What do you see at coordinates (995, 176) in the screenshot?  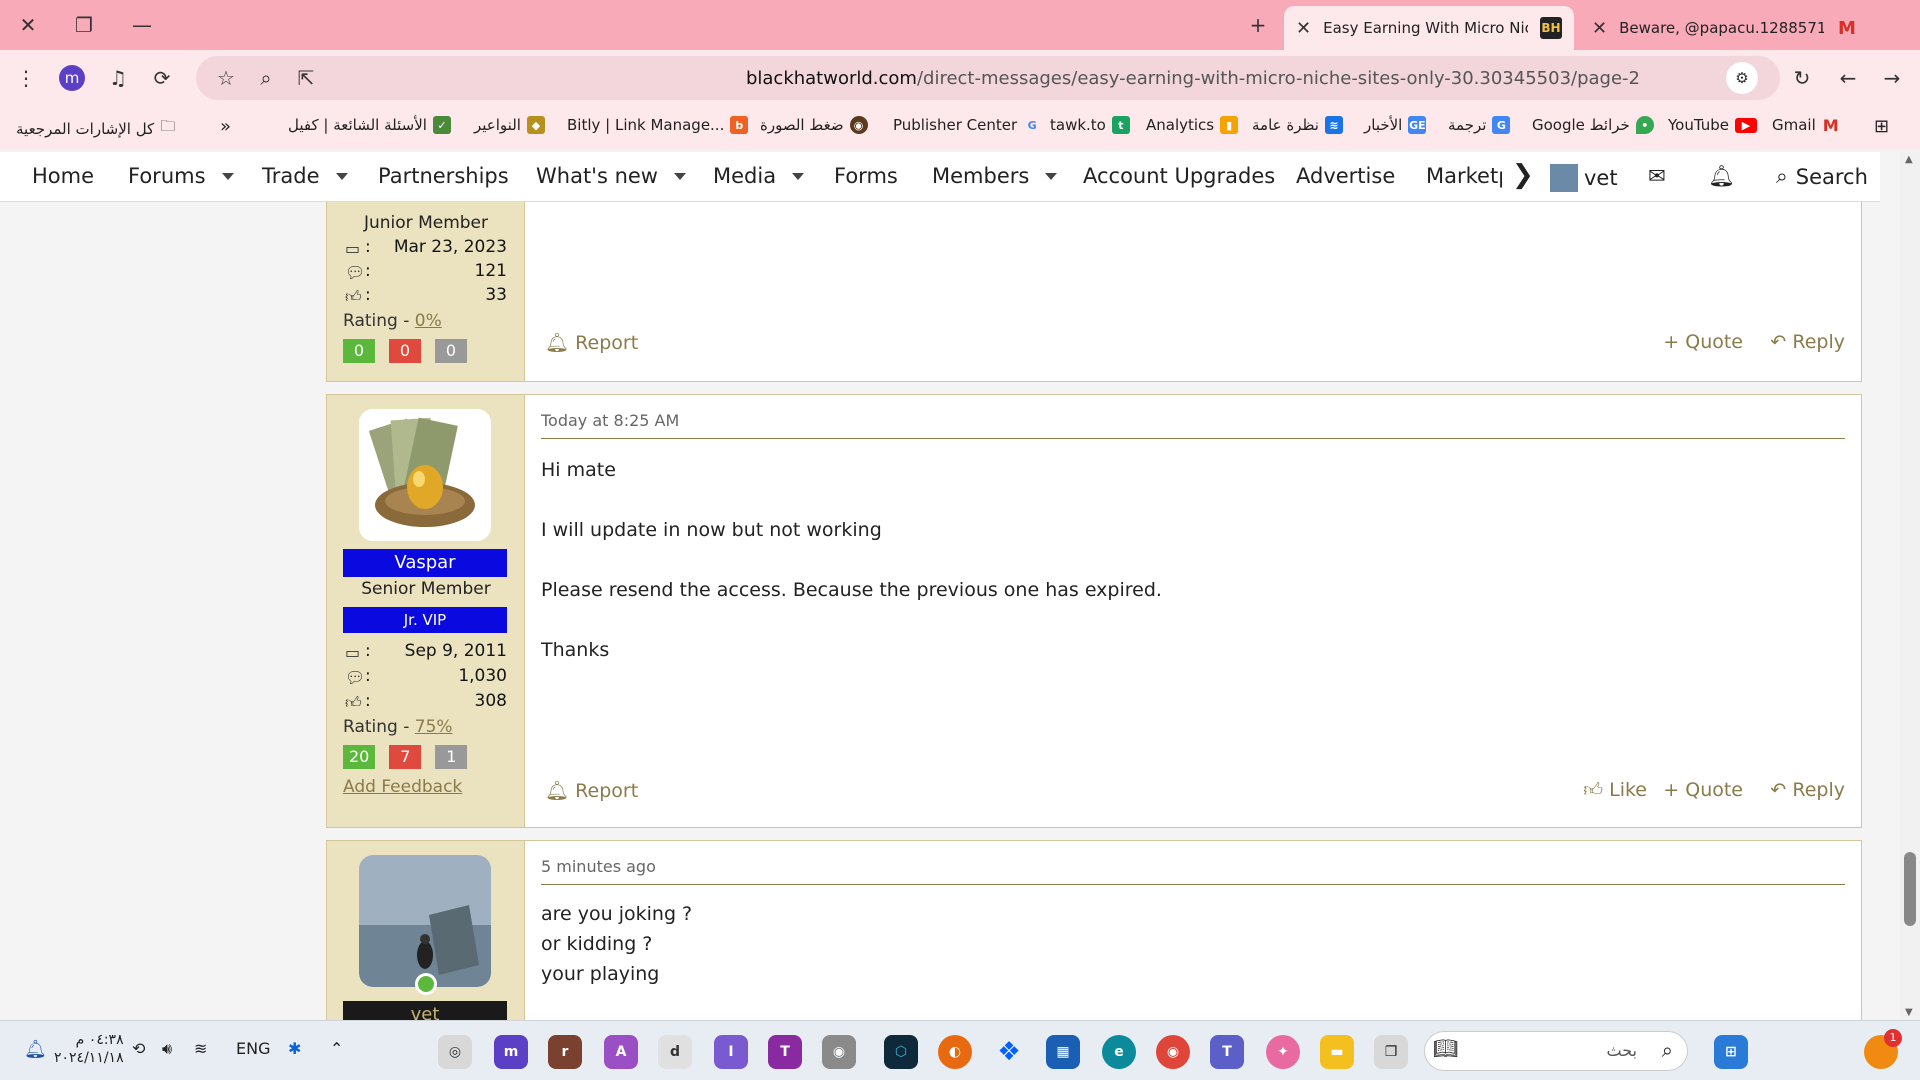 I see `nav-members: Members` at bounding box center [995, 176].